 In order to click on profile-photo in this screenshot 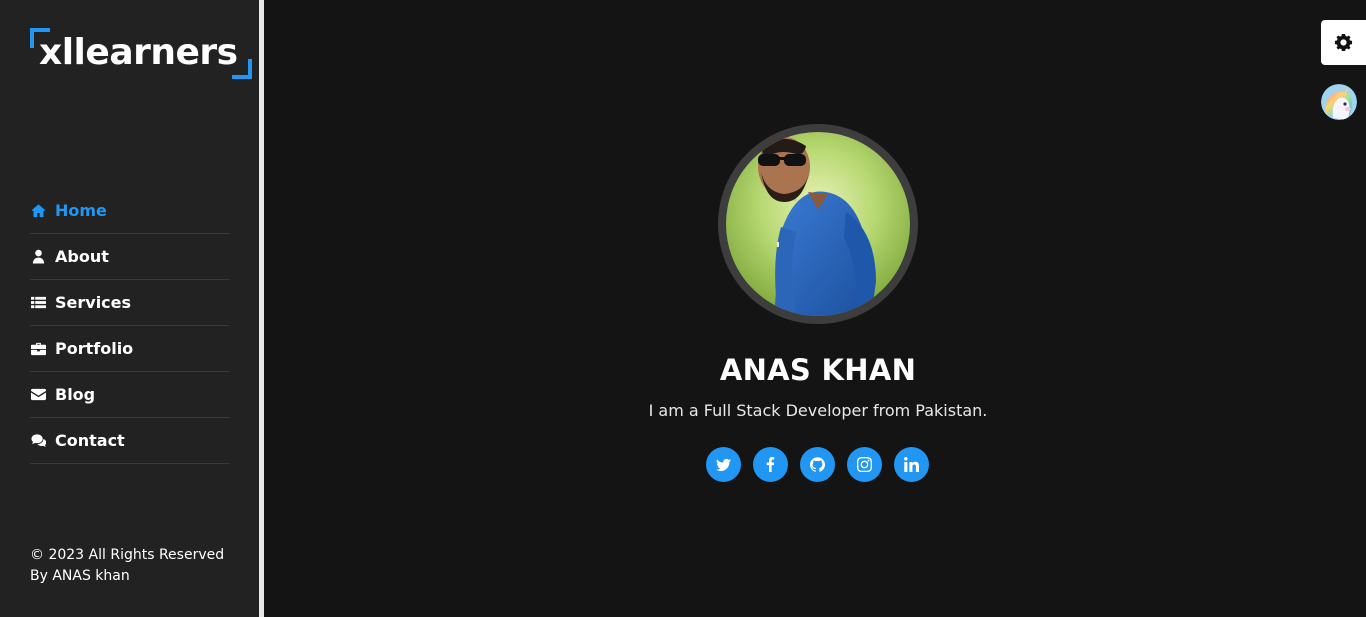, I will do `click(818, 224)`.